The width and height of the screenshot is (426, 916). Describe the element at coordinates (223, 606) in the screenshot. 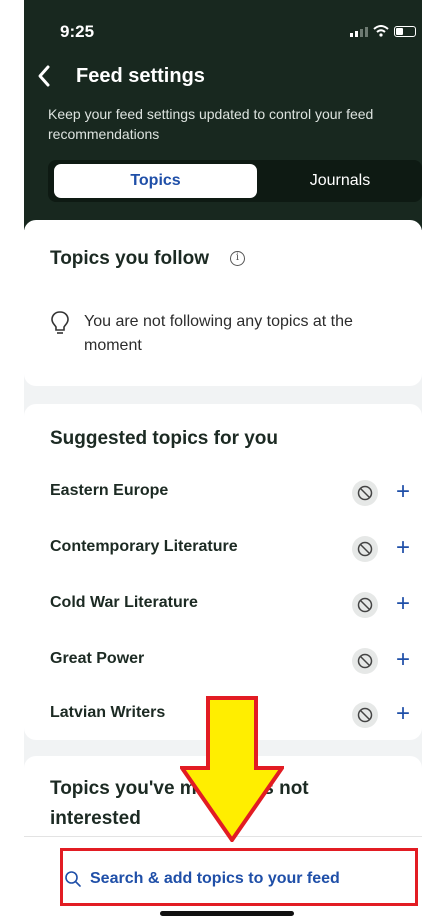

I see `topic-row: Cold War Literature +` at that location.